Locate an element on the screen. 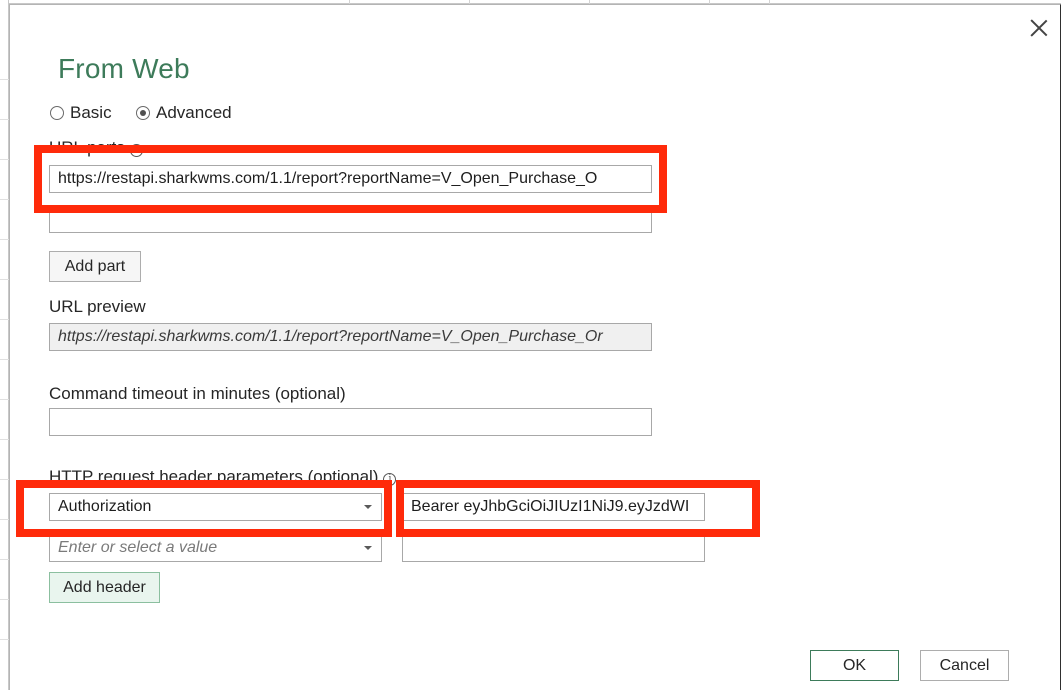 This screenshot has height=690, width=1061. timeout-input is located at coordinates (350, 422).